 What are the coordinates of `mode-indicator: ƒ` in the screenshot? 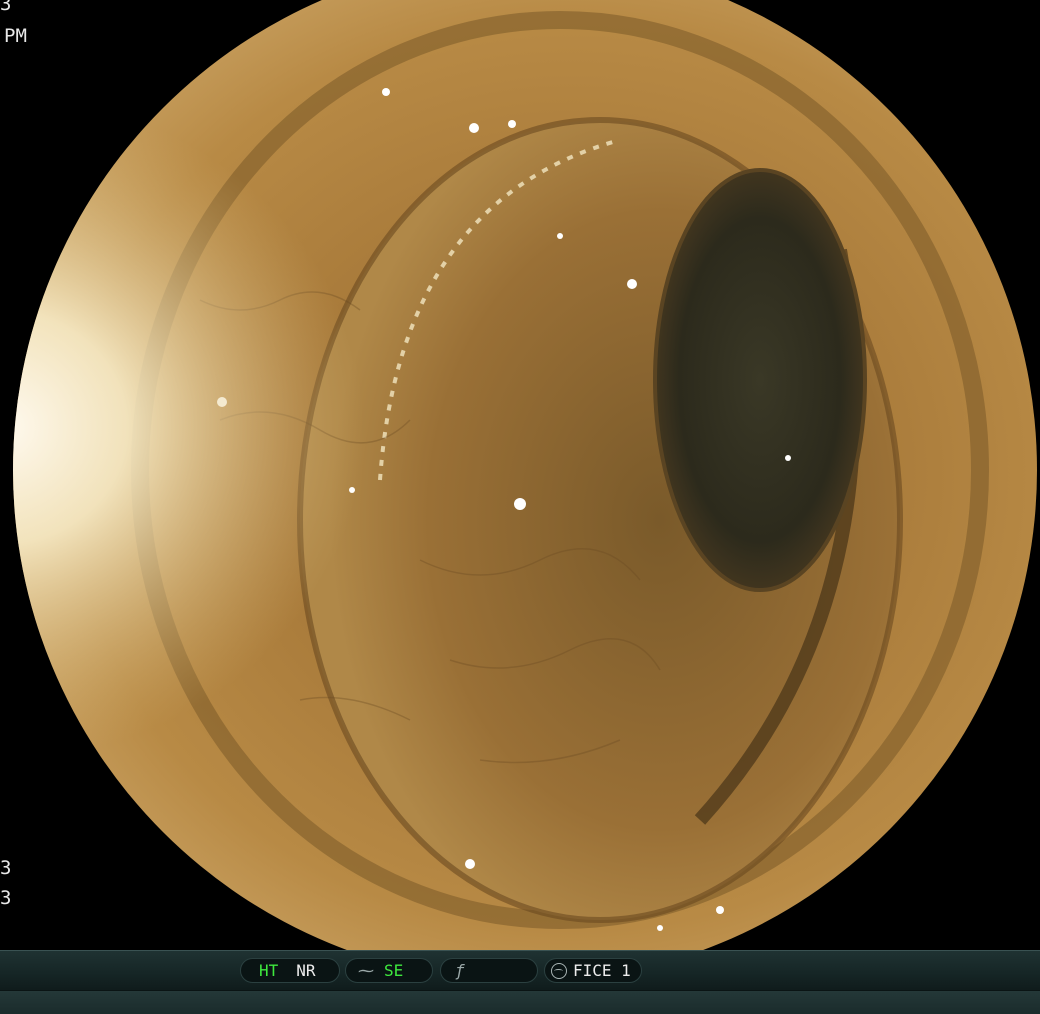 It's located at (489, 970).